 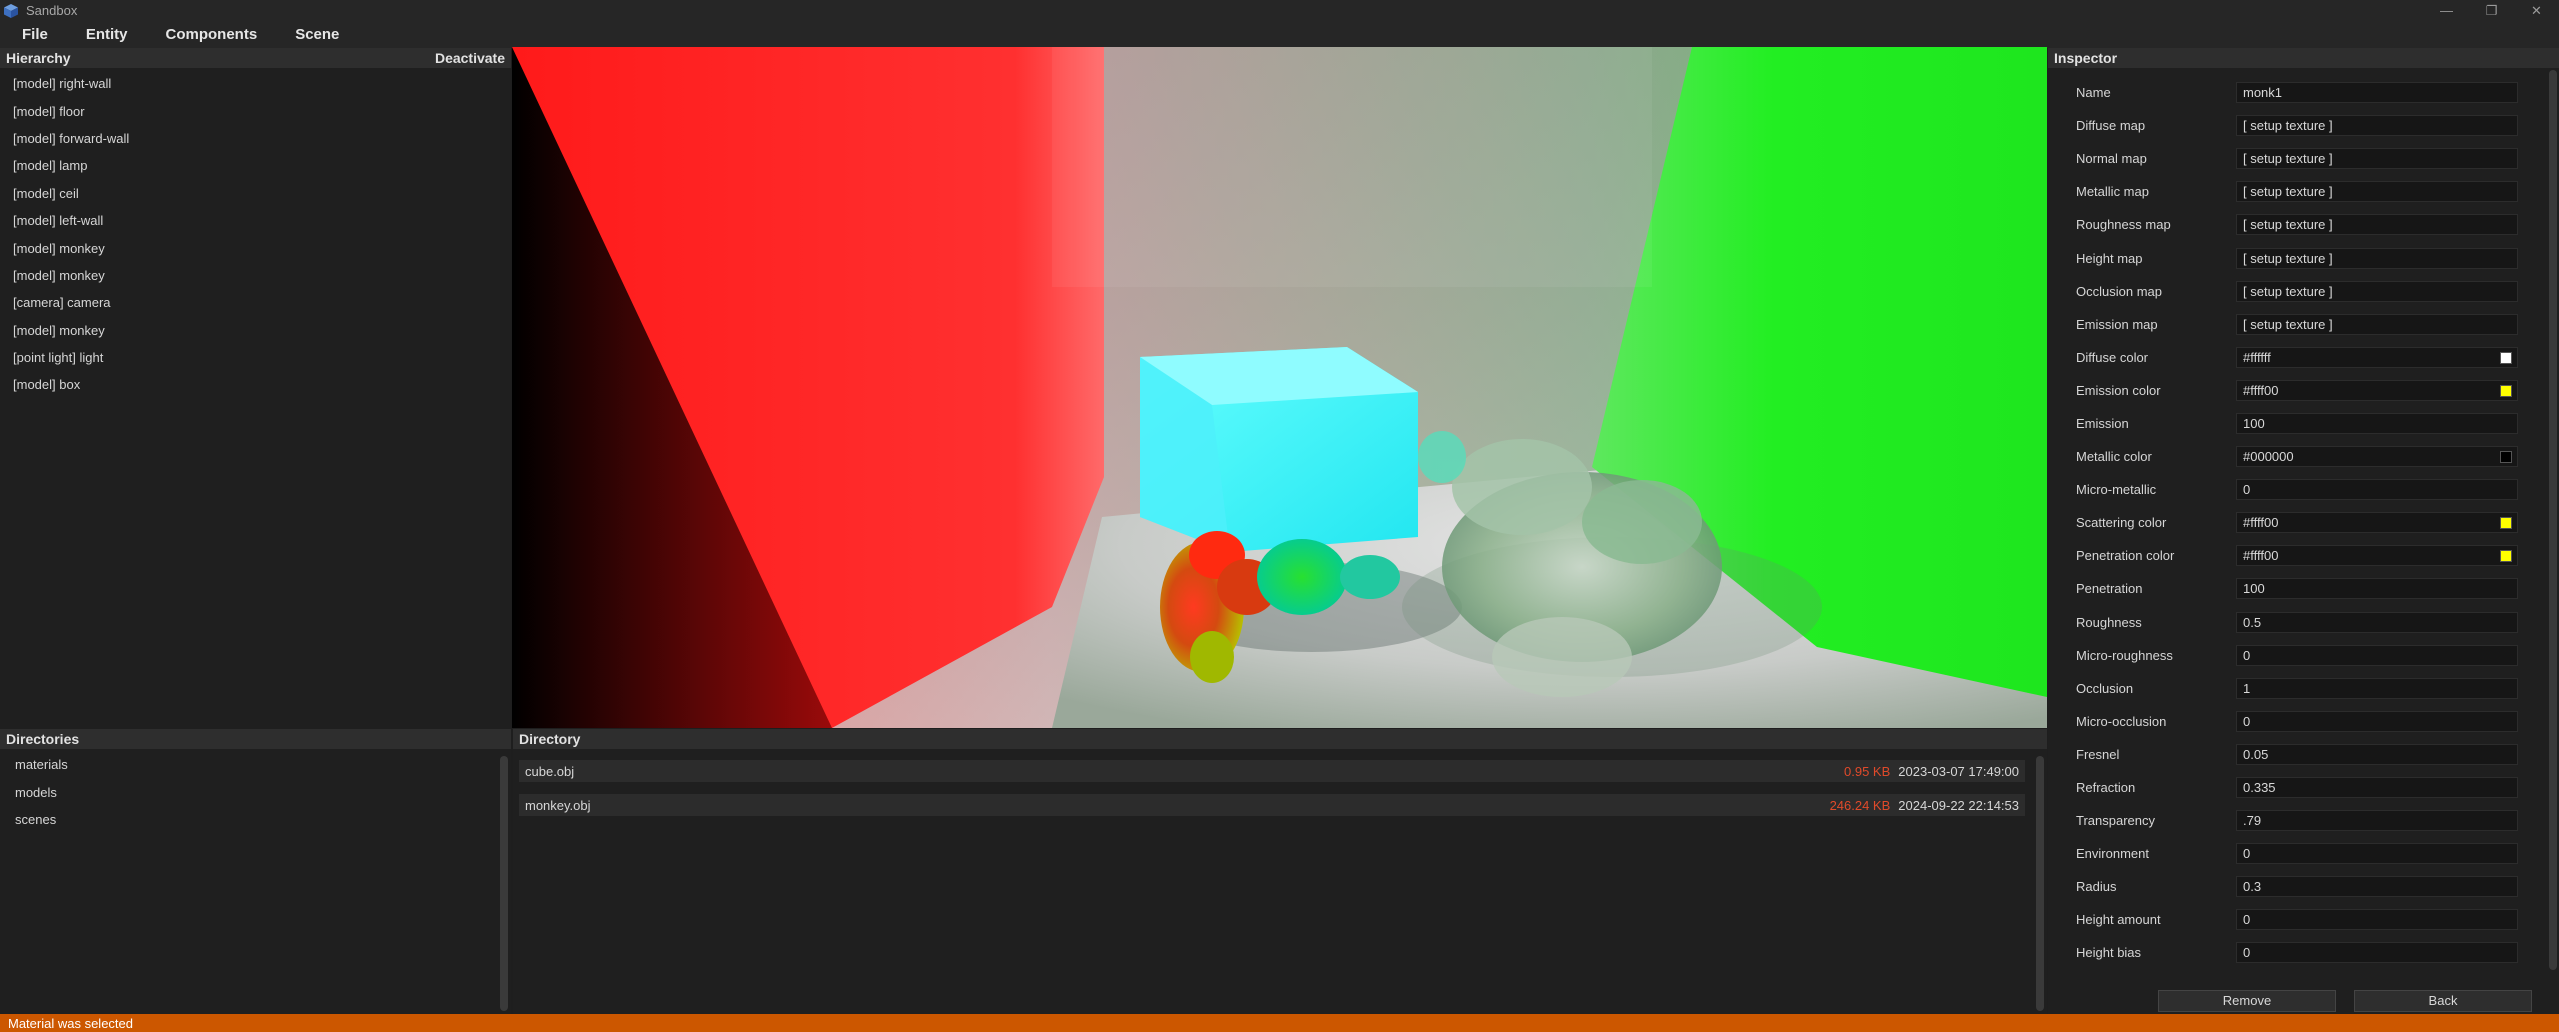 I want to click on inspector-row-refraction: Refraction 0.335, so click(x=2298, y=787).